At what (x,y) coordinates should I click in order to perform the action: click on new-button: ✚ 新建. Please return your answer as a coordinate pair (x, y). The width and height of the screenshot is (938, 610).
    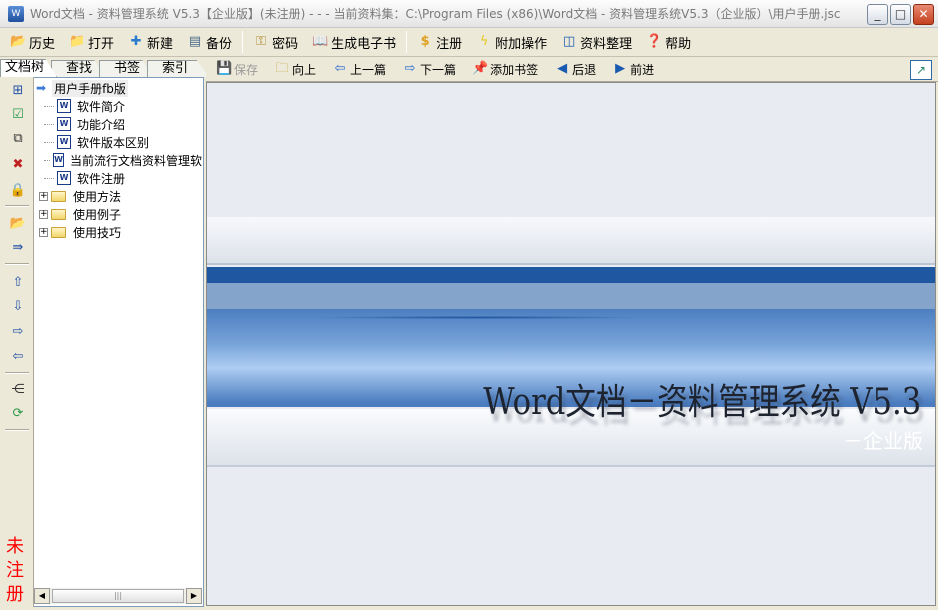
    Looking at the image, I should click on (150, 42).